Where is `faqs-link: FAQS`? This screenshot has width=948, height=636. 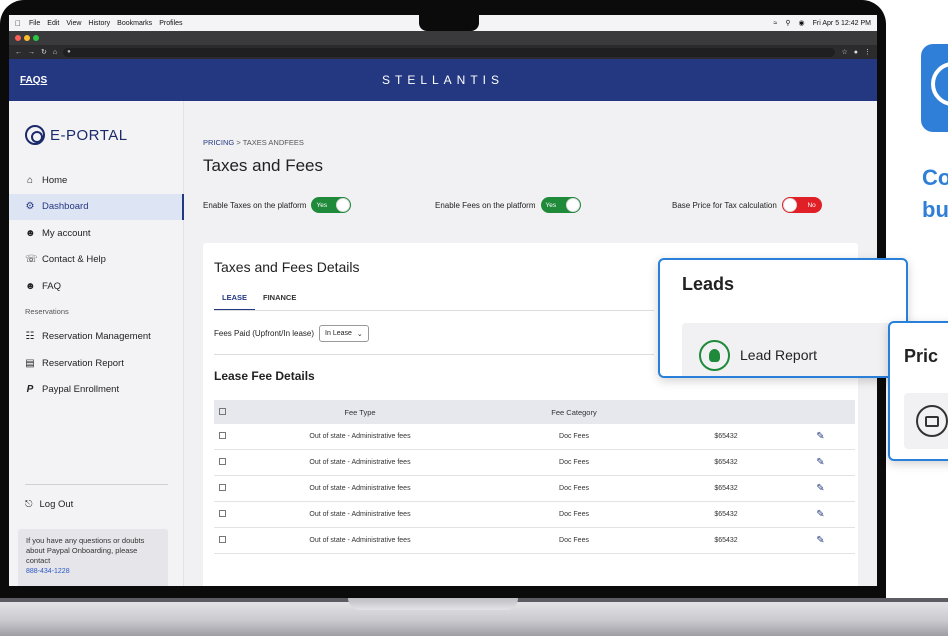 faqs-link: FAQS is located at coordinates (33, 80).